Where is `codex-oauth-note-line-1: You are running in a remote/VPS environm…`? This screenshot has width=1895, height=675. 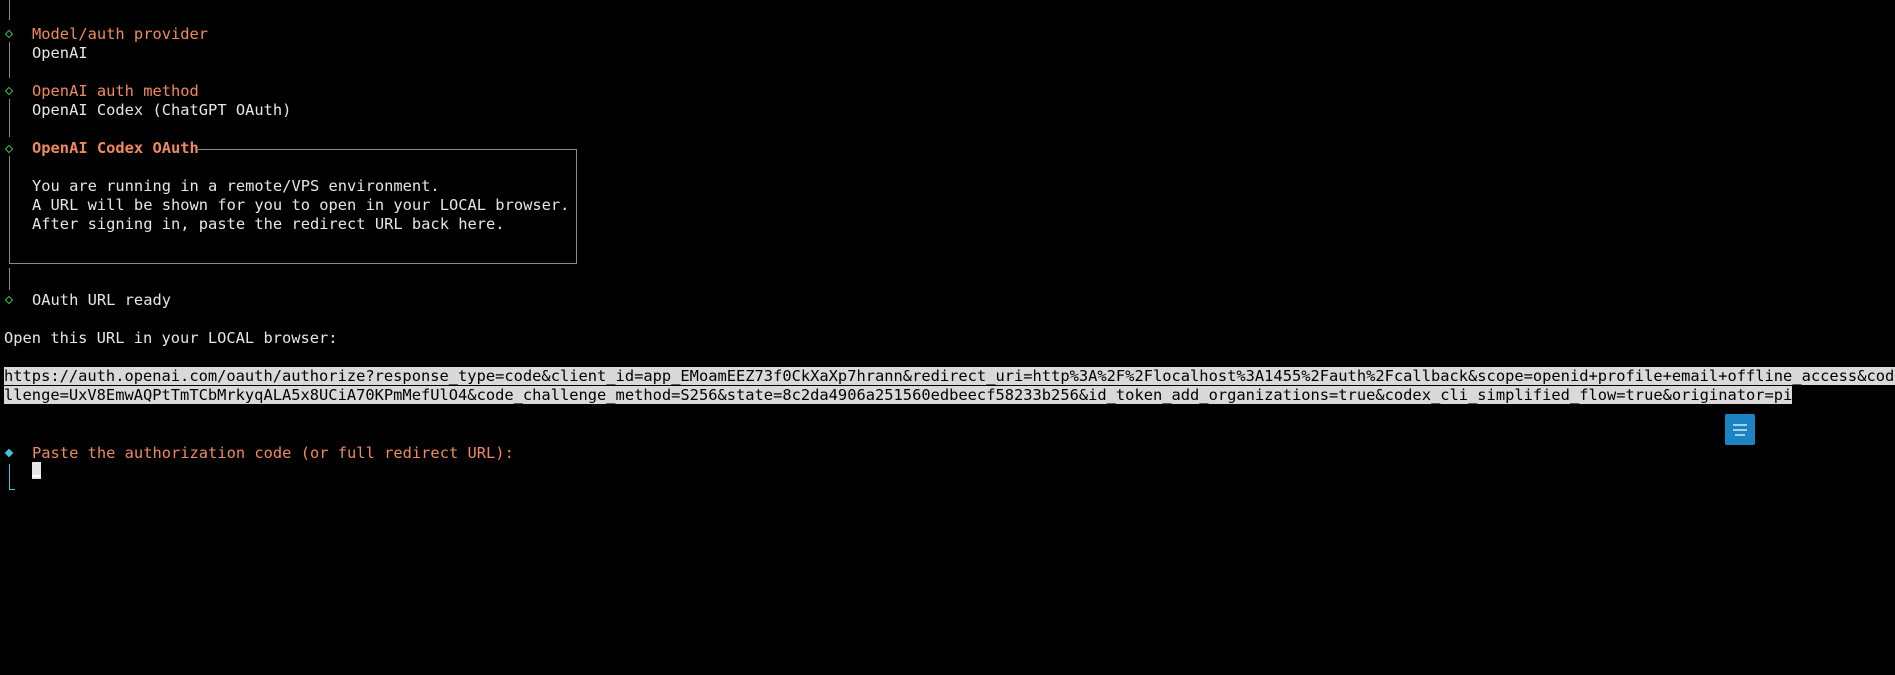
codex-oauth-note-line-1: You are running in a remote/VPS environm… is located at coordinates (236, 186).